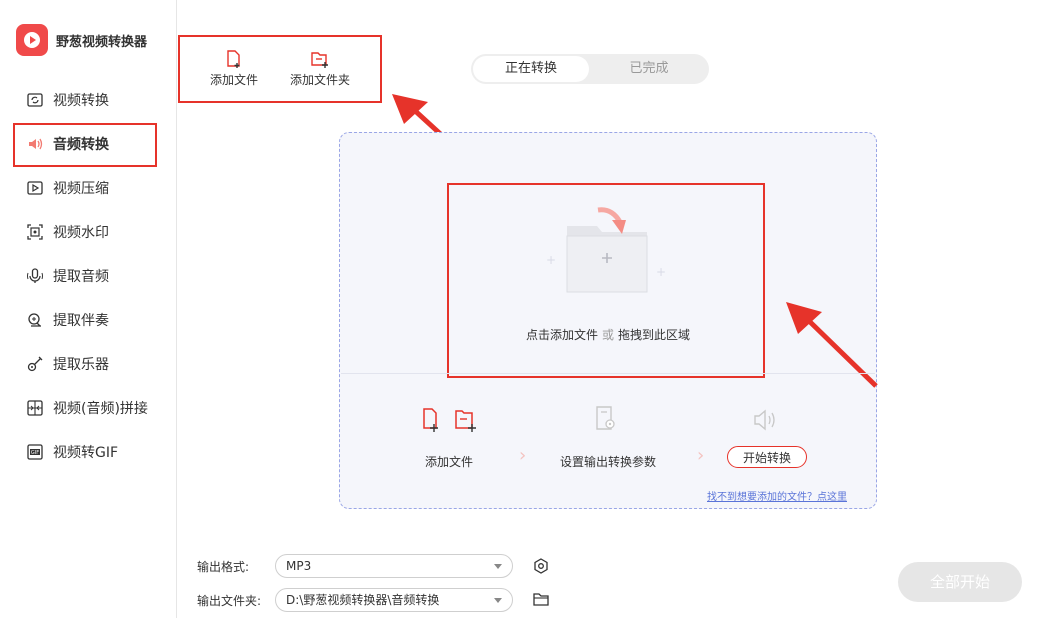 The height and width of the screenshot is (618, 1038). Describe the element at coordinates (81, 189) in the screenshot. I see `sidebar-item-label: 视频压缩` at that location.